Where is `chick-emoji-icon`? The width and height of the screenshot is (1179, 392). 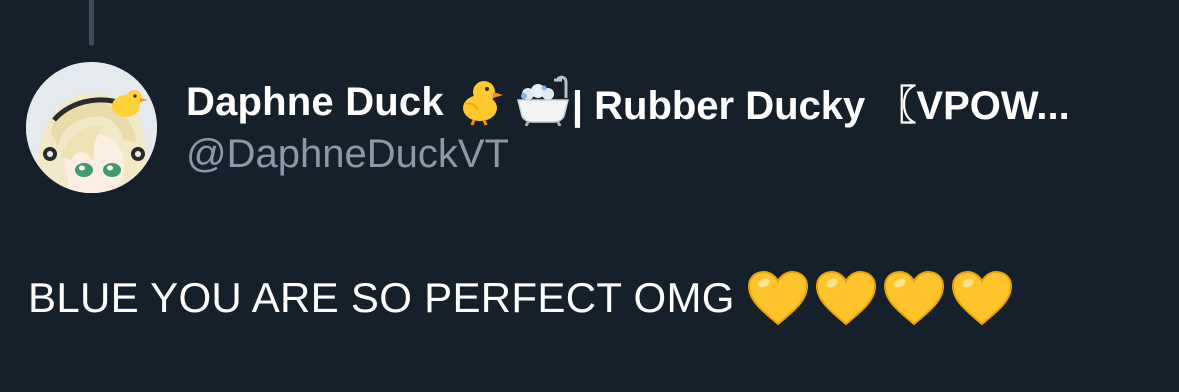 chick-emoji-icon is located at coordinates (482, 102).